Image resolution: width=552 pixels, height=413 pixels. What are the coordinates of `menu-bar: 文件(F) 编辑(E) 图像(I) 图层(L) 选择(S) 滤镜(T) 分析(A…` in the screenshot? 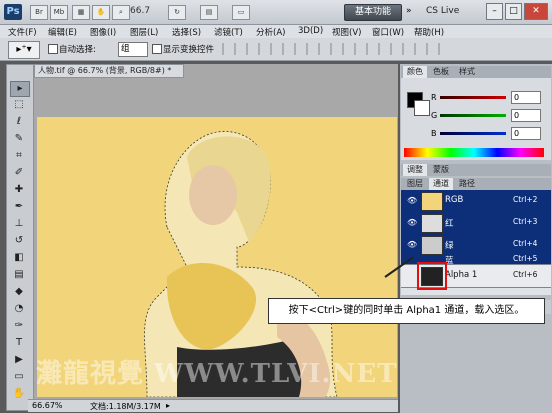 It's located at (276, 31).